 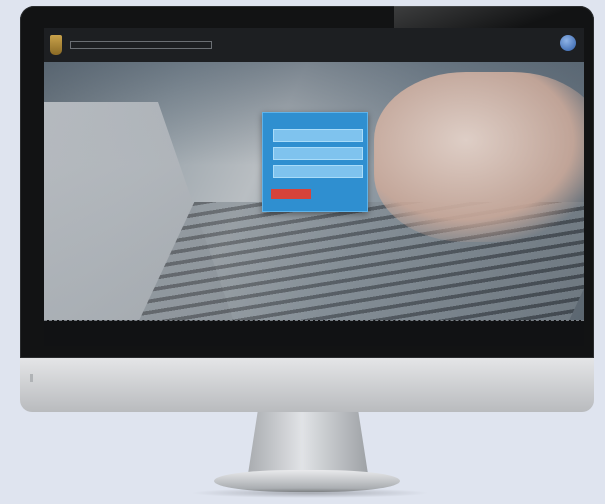 What do you see at coordinates (315, 162) in the screenshot?
I see `login-card` at bounding box center [315, 162].